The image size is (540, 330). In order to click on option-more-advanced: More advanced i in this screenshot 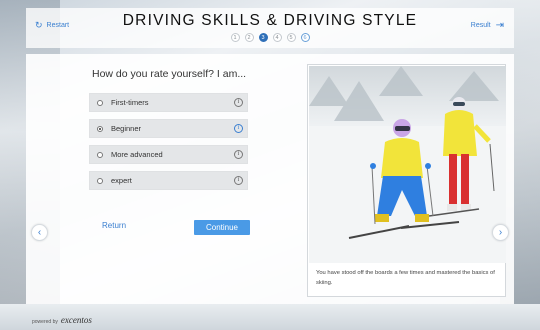, I will do `click(168, 154)`.